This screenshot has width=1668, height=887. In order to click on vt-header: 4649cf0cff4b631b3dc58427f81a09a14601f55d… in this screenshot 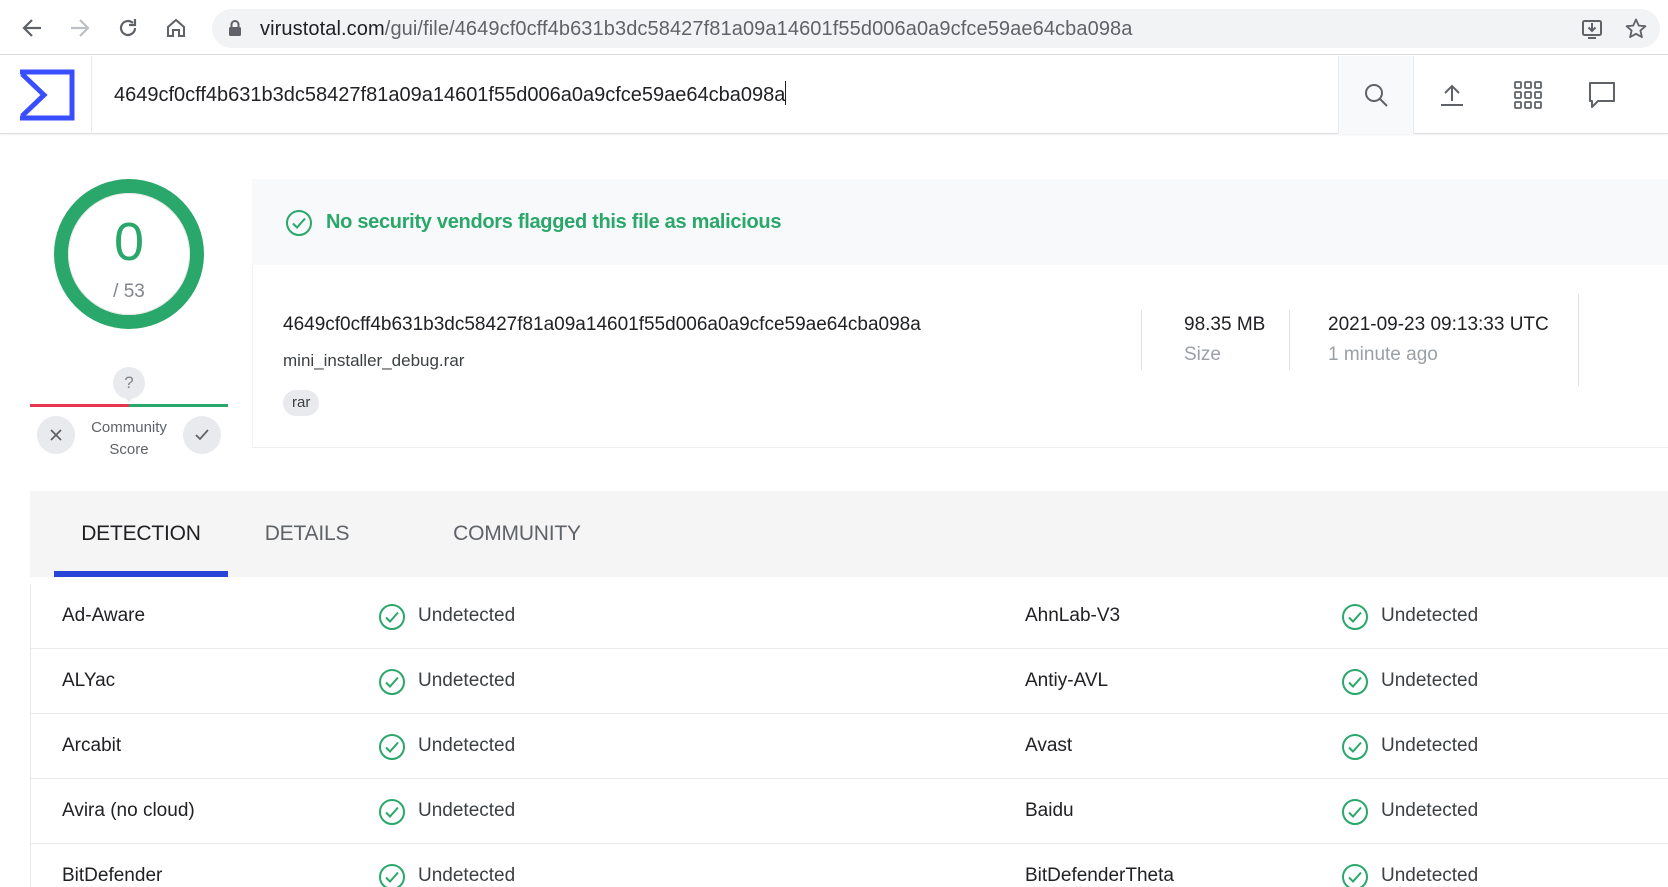, I will do `click(834, 95)`.